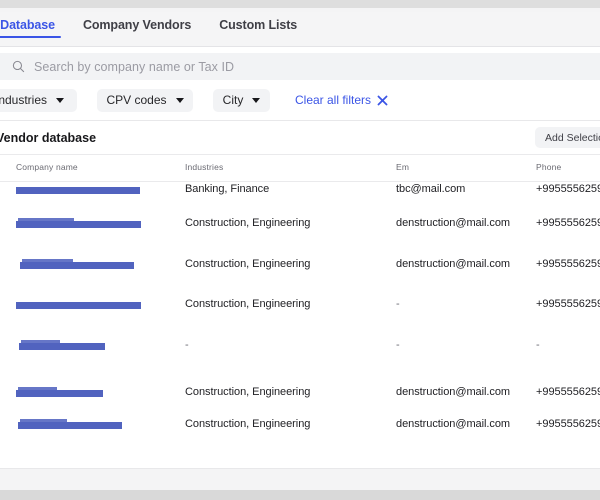  What do you see at coordinates (300, 168) in the screenshot?
I see `table-header-row: Company name Industries Em Phone` at bounding box center [300, 168].